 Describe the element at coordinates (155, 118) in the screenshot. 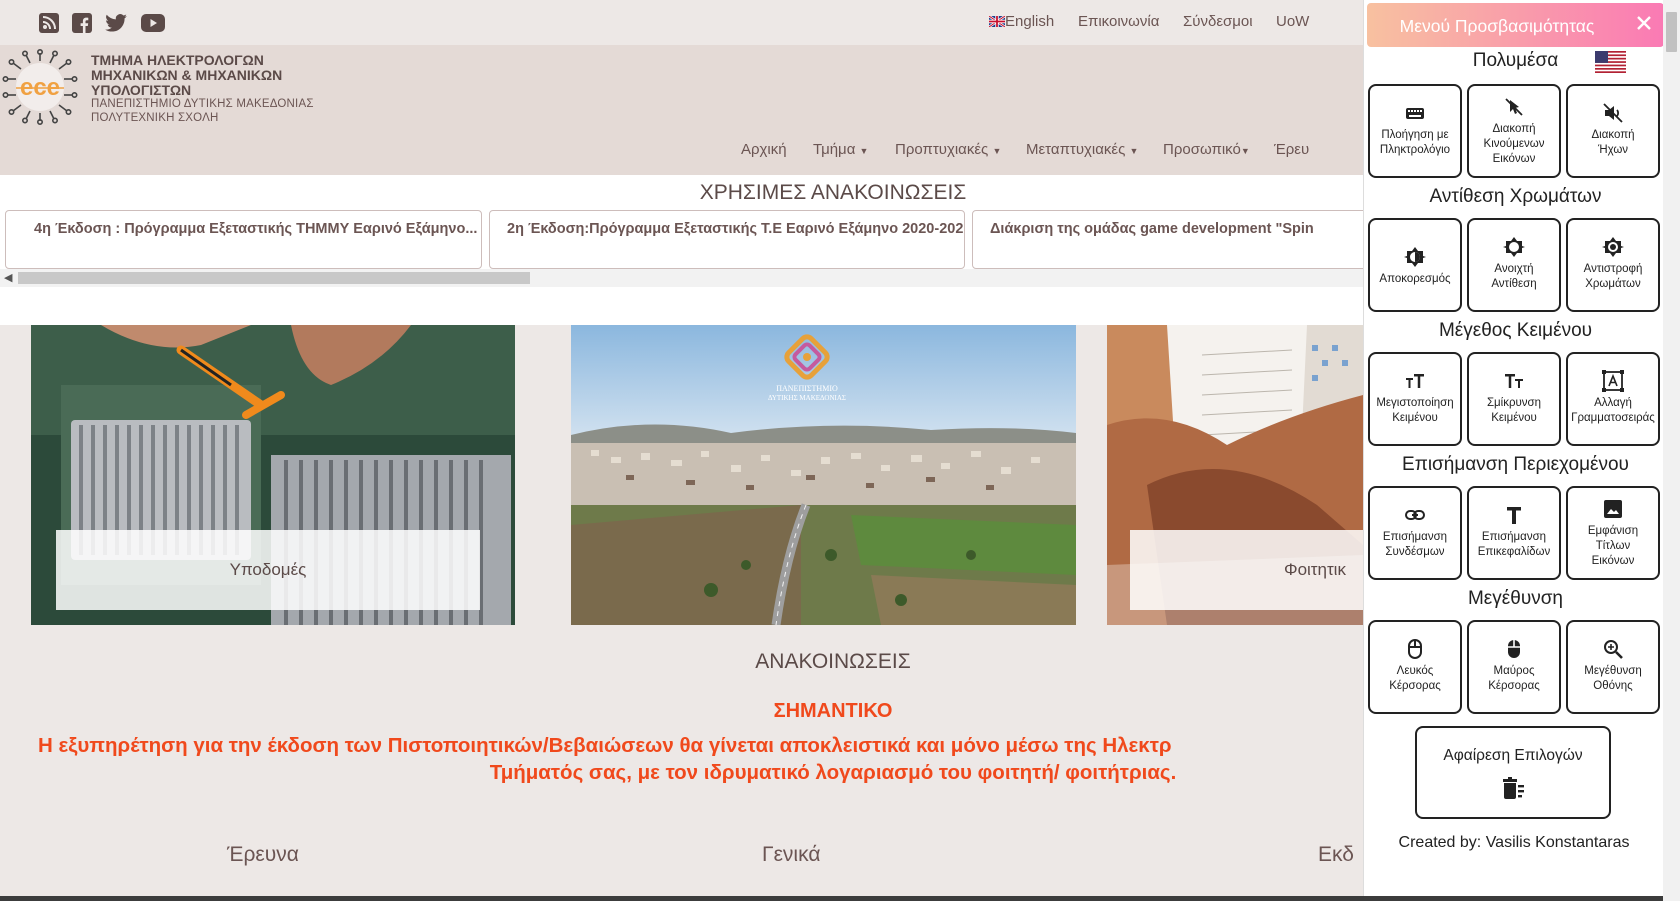

I see `school-name-line: ΠΟΛΥΤΕΧΝΙΚΗ ΣΧΟΛΗ` at that location.